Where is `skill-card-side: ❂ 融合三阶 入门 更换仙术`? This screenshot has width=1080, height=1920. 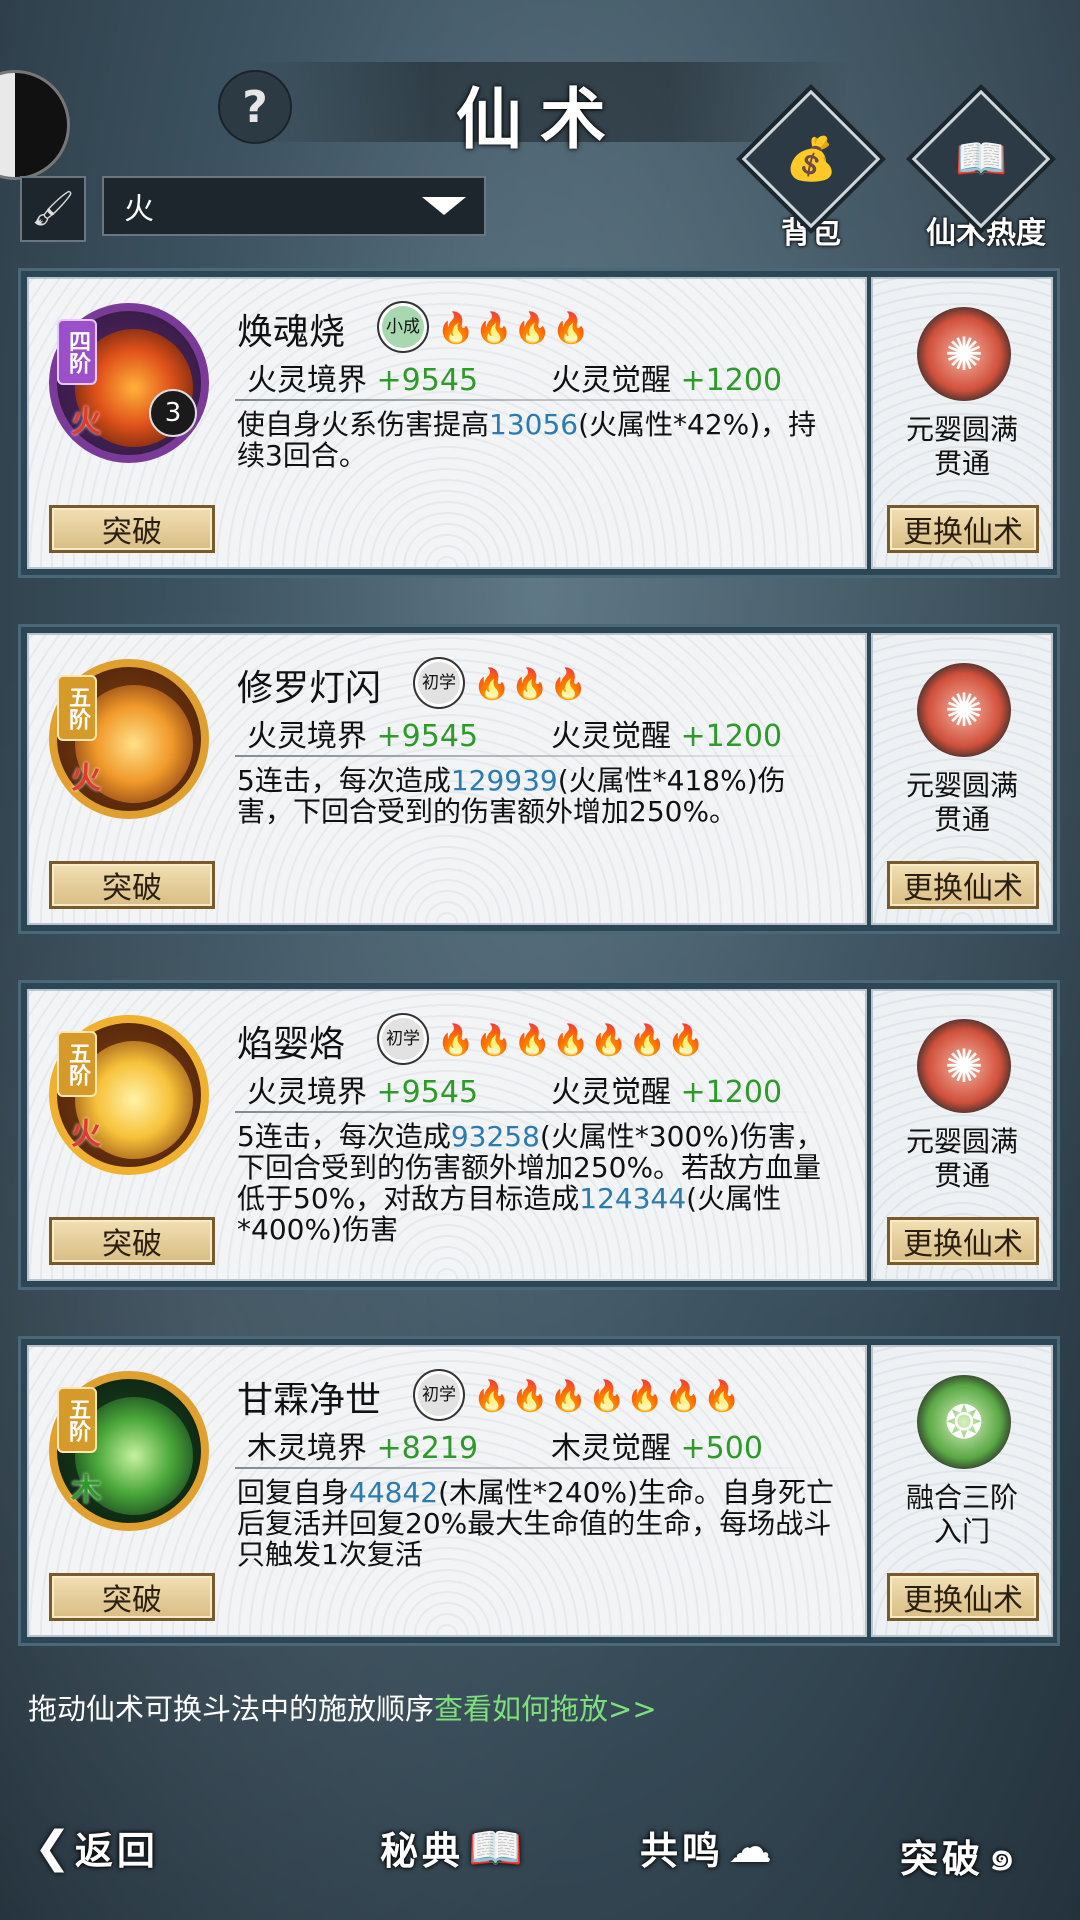 skill-card-side: ❂ 融合三阶 入门 更换仙术 is located at coordinates (962, 1491).